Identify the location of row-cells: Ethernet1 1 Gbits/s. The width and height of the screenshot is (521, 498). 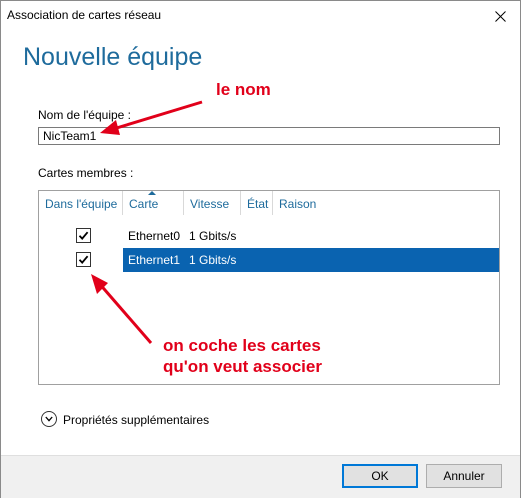
(311, 260).